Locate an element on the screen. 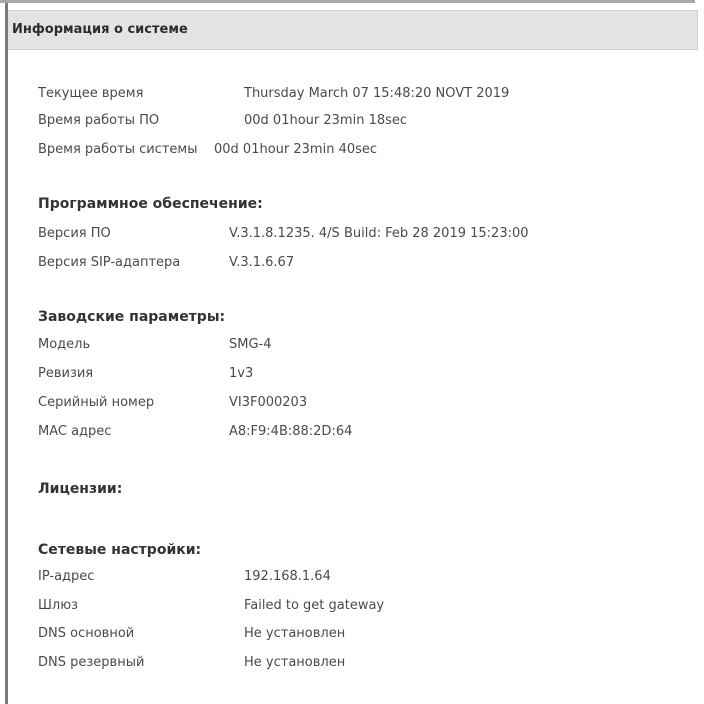  serial-number-value: VI3F000203 is located at coordinates (268, 402).